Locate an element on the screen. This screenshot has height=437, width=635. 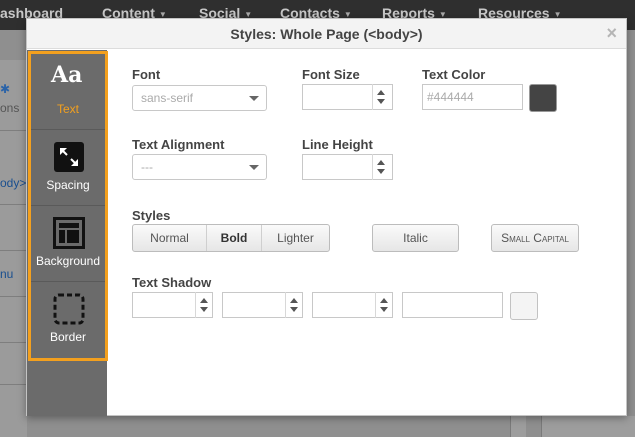
bg-gear-icon: ✱ is located at coordinates (5, 89).